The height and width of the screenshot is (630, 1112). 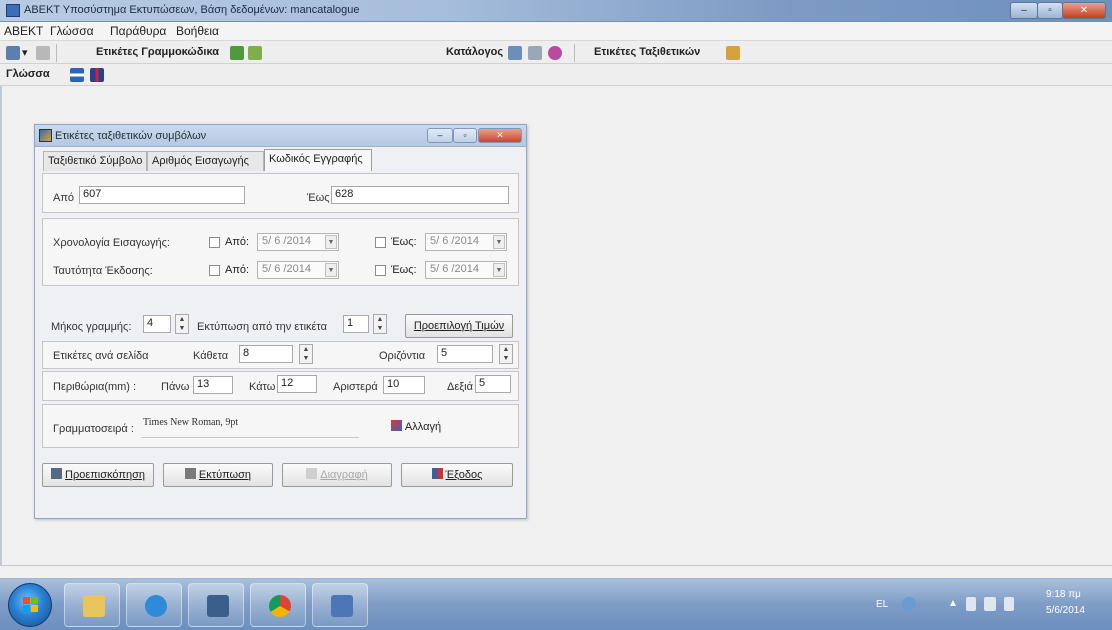 I want to click on margin-left-input: 10, so click(x=404, y=385).